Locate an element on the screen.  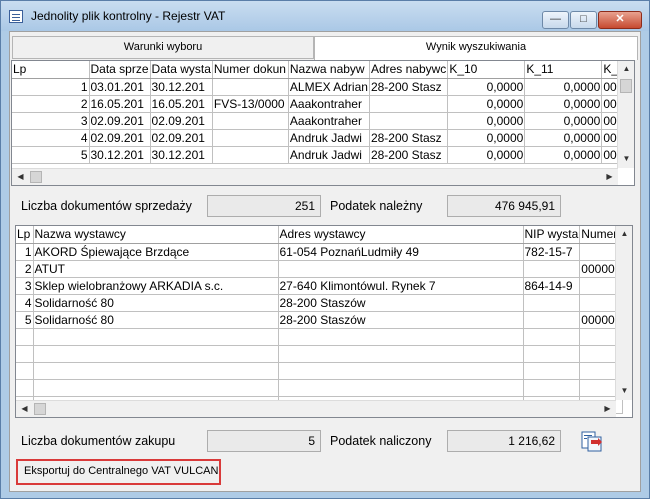
table-cell: ALMEX Adrian is located at coordinates (329, 87).